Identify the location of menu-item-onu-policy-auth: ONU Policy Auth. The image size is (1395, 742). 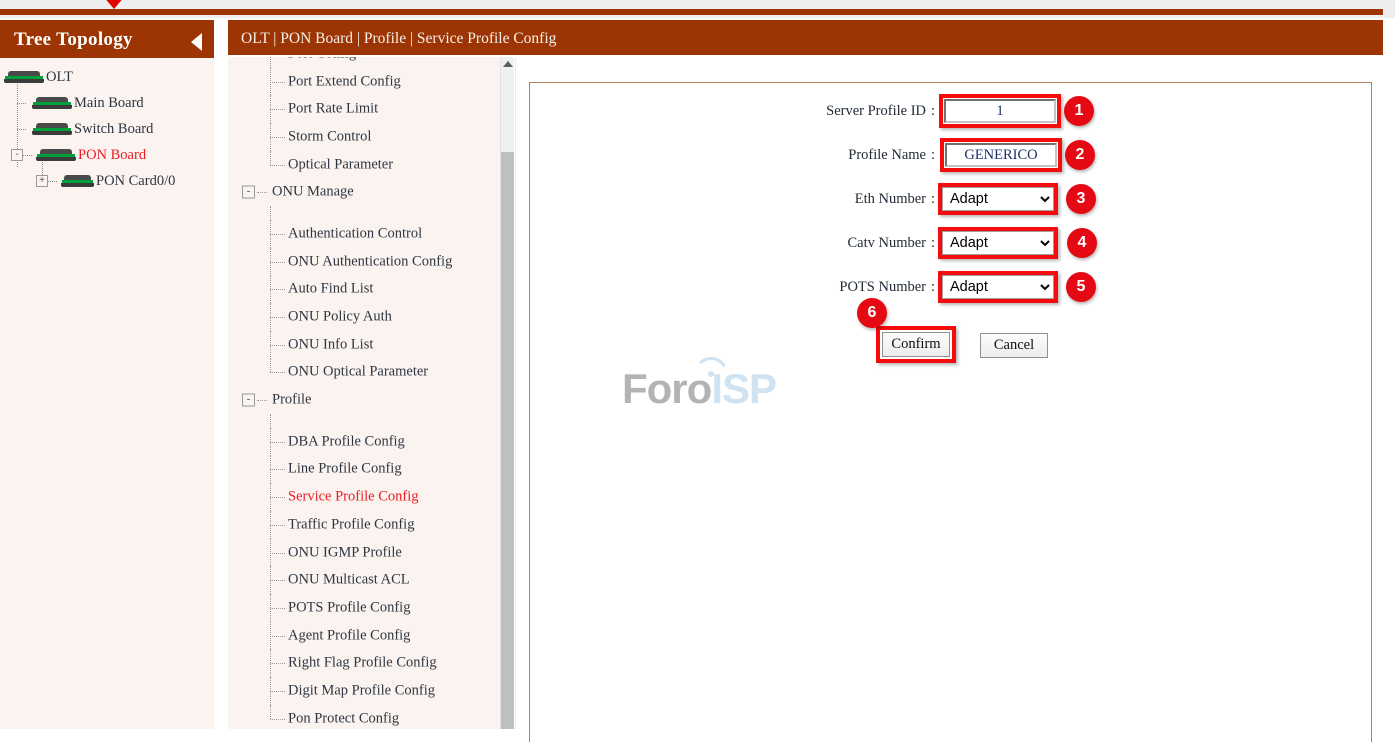
(371, 317).